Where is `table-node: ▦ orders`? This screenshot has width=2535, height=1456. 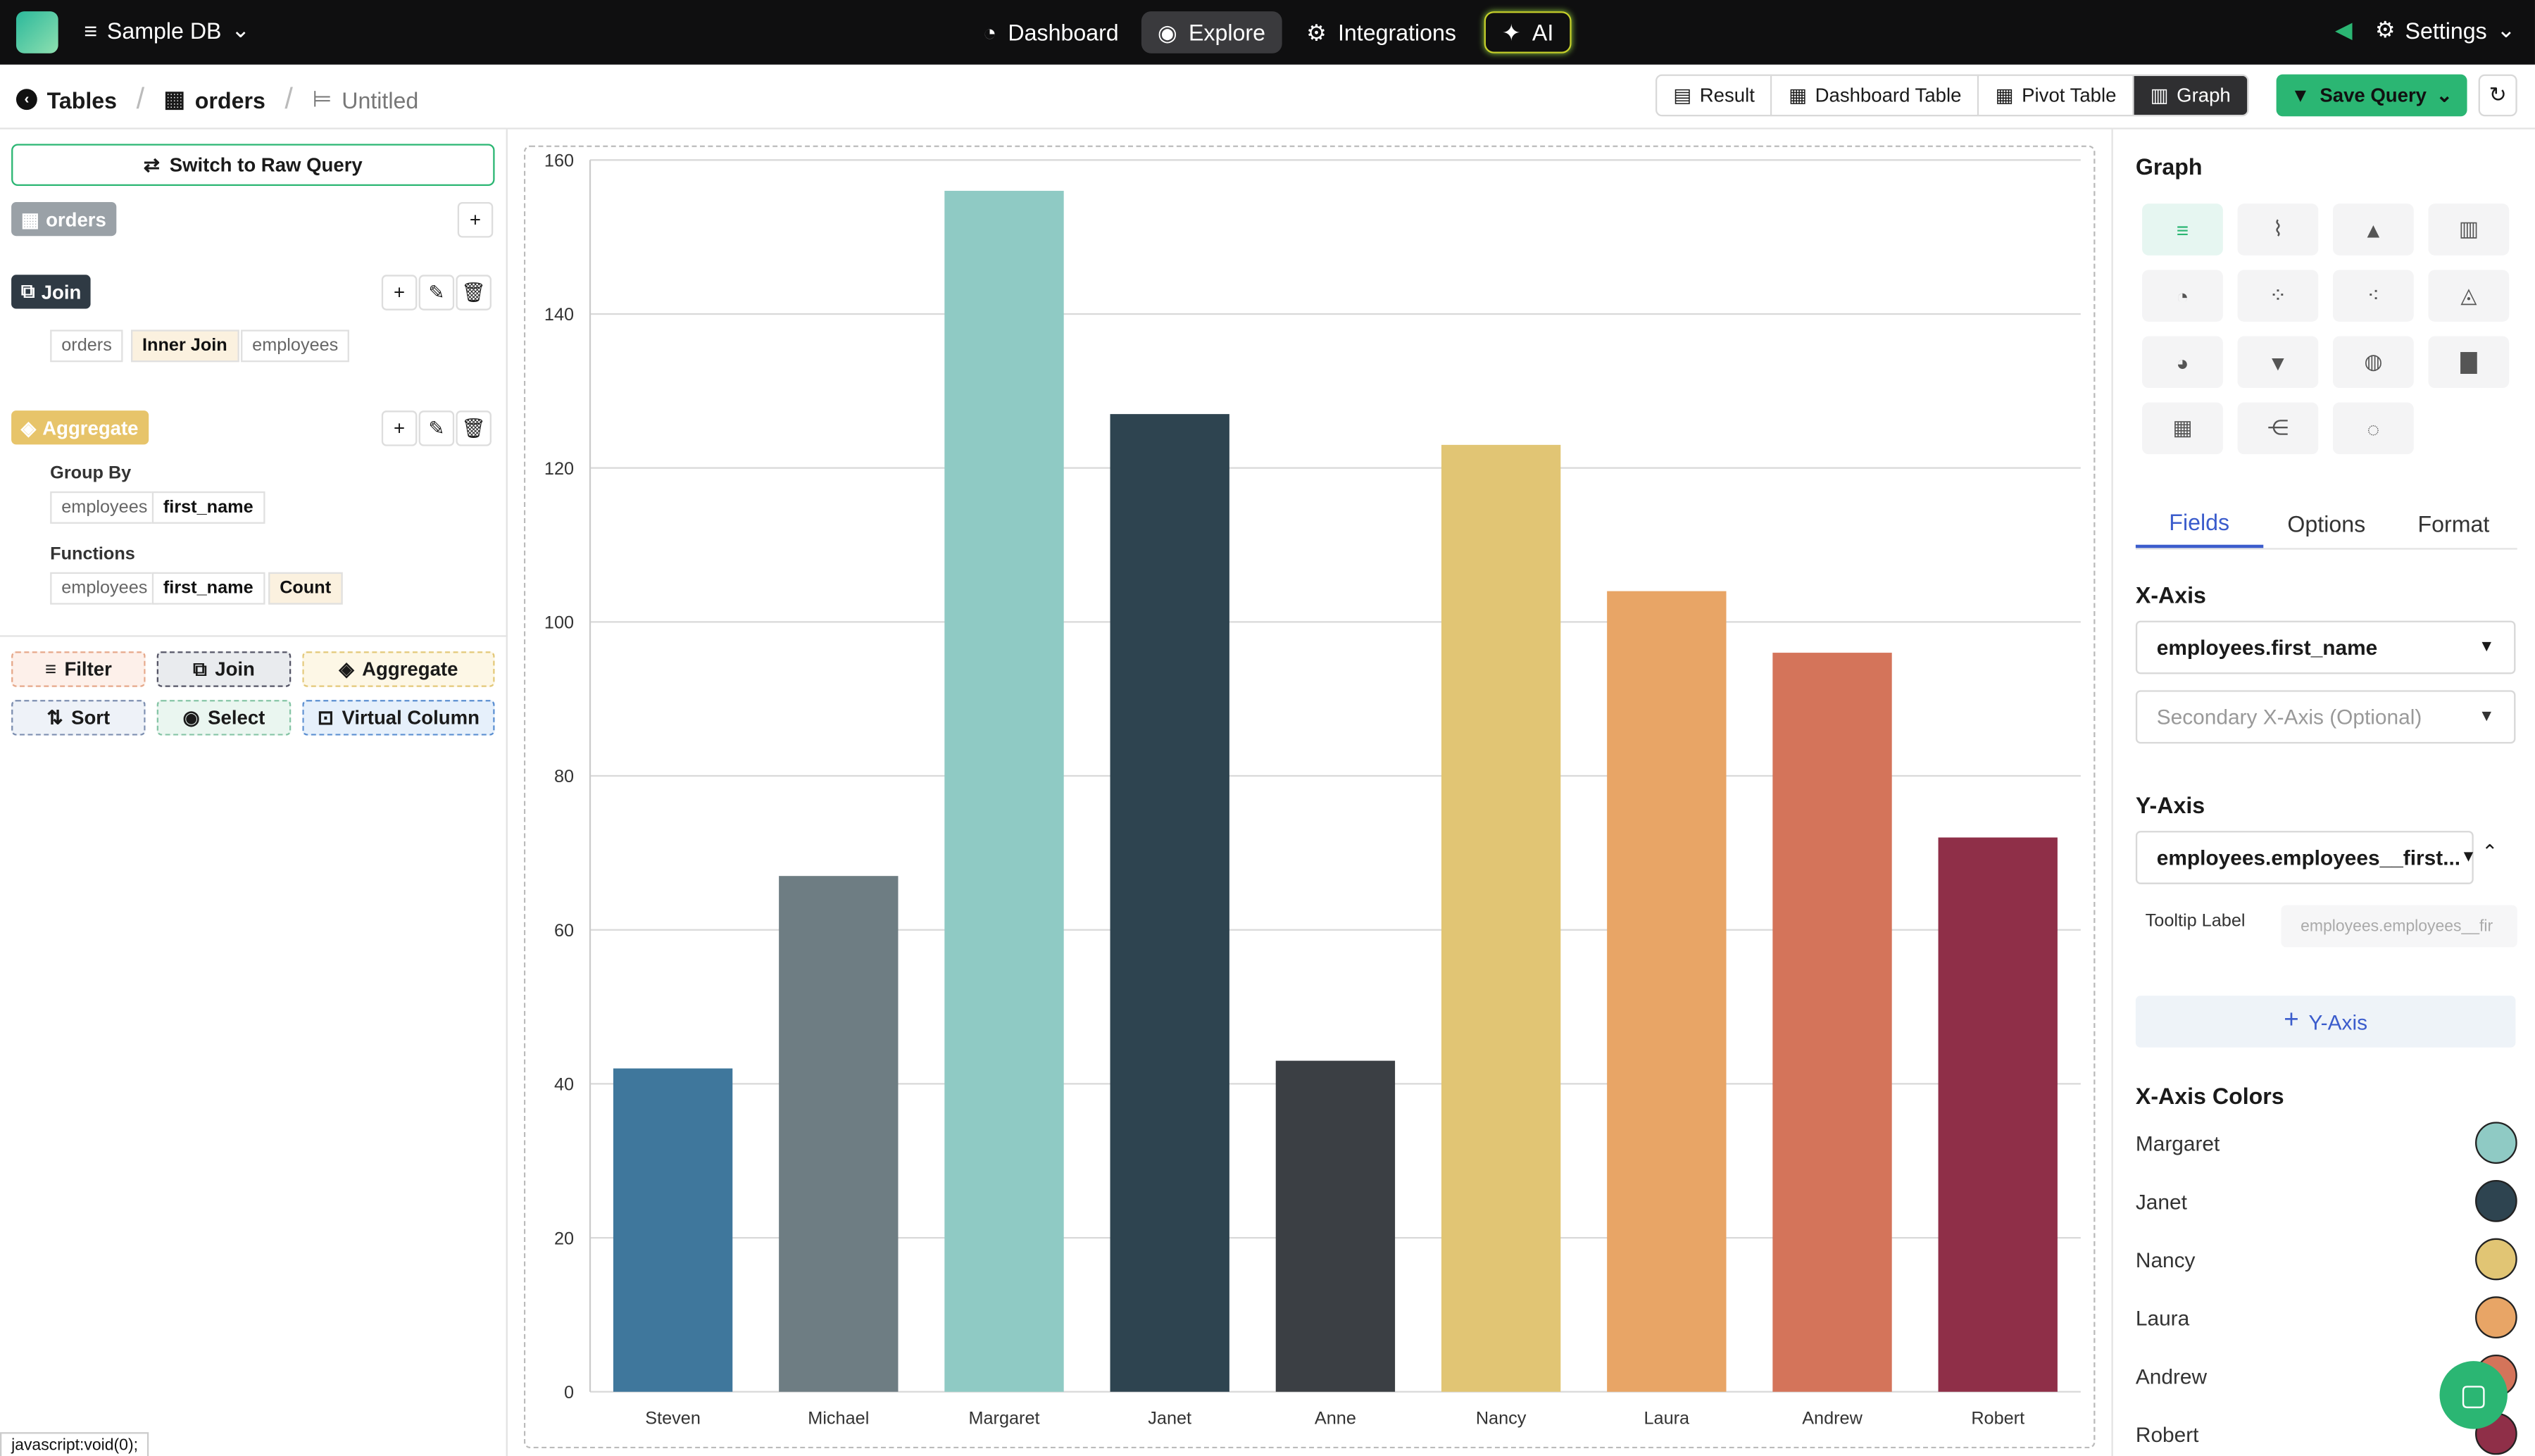
table-node: ▦ orders is located at coordinates (63, 219).